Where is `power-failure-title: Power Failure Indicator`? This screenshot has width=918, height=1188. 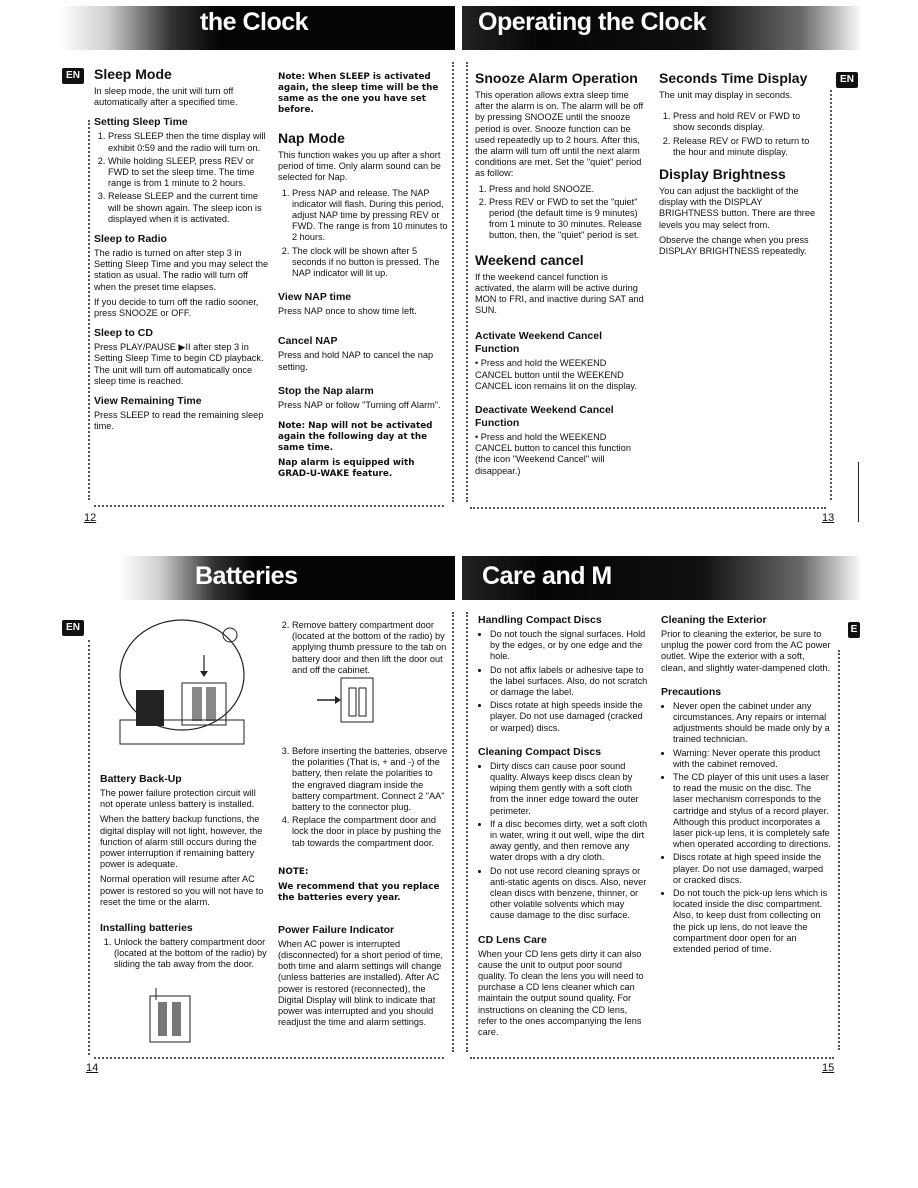
power-failure-title: Power Failure Indicator is located at coordinates (336, 929).